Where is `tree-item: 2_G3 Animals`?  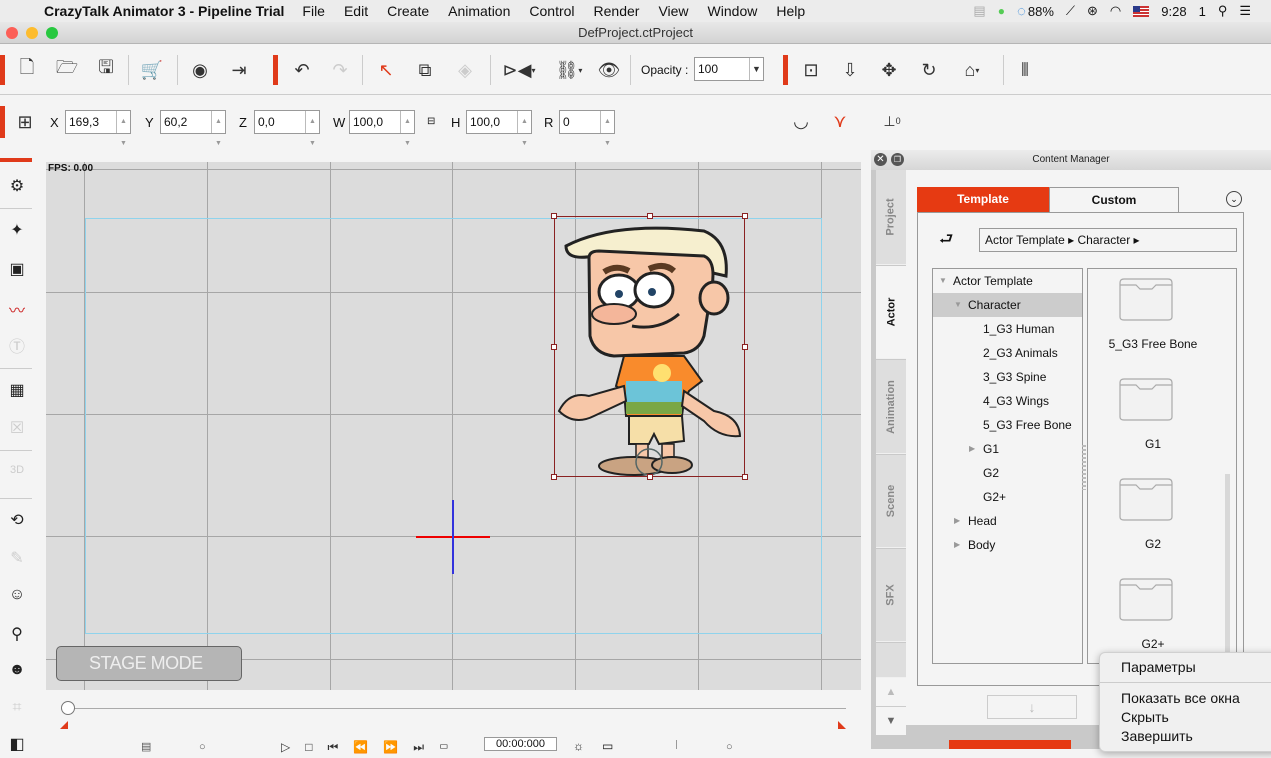
tree-item: 2_G3 Animals is located at coordinates (1007, 353).